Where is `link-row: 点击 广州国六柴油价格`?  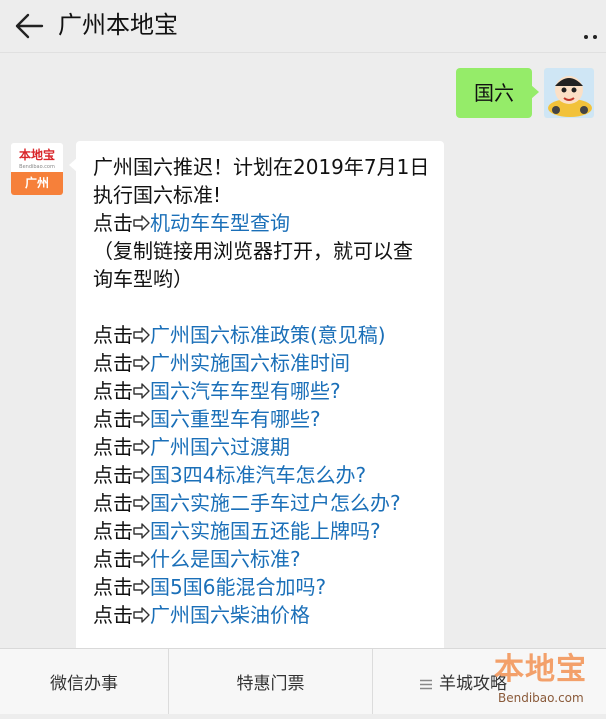 link-row: 点击 广州国六柴油价格 is located at coordinates (261, 615).